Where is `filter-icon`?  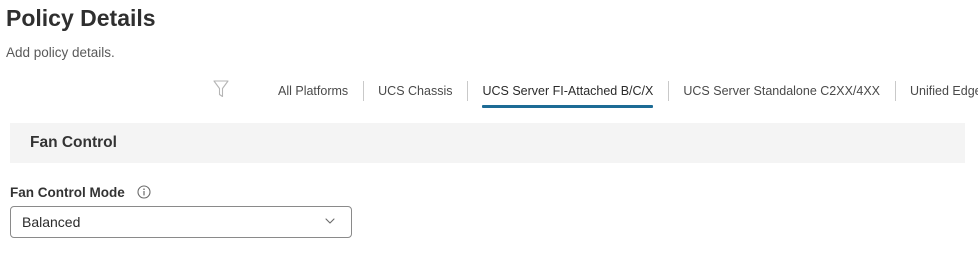
filter-icon is located at coordinates (221, 89).